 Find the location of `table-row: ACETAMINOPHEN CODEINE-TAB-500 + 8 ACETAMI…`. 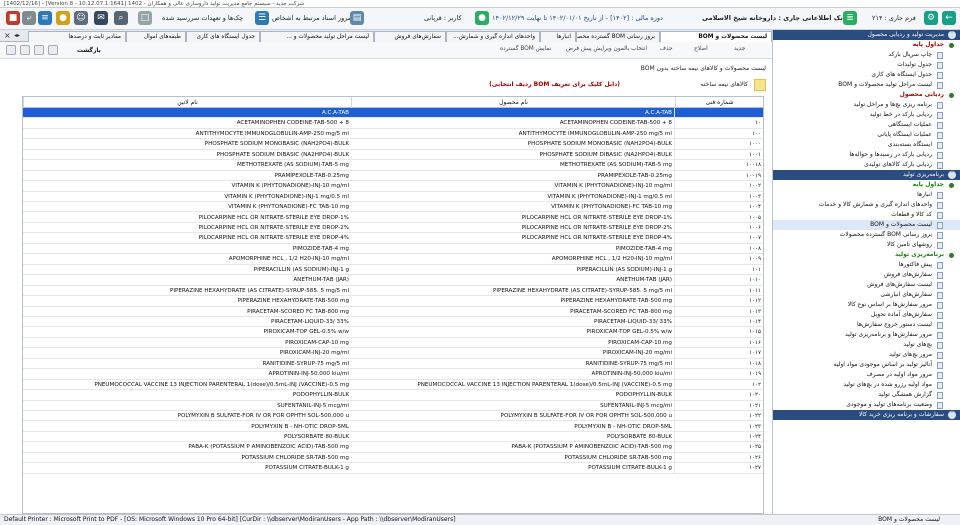

table-row: ACETAMINOPHEN CODEINE-TAB-500 + 8 ACETAMI… is located at coordinates (393, 123).